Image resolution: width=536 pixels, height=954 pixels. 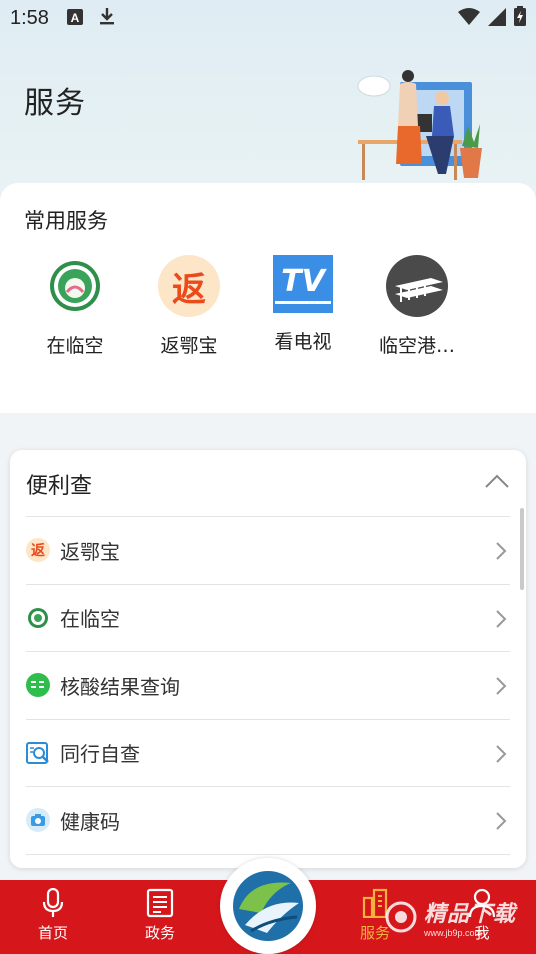 I want to click on zai-linkong-logo-icon, so click(x=75, y=286).